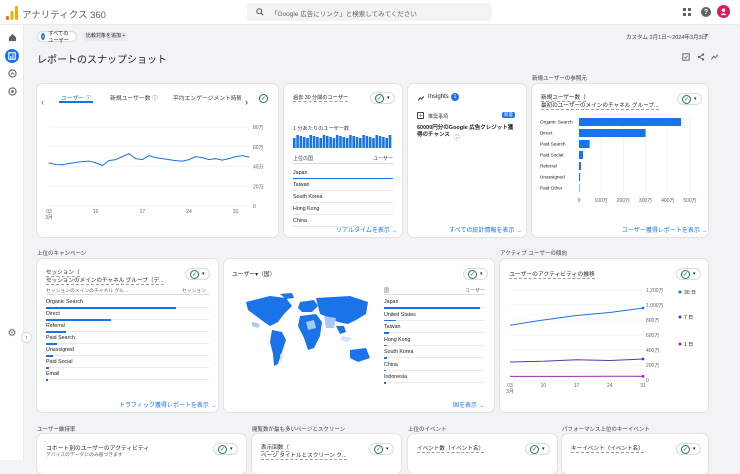  Describe the element at coordinates (141, 454) in the screenshot. I see `retention-card: コホート別のユーザーのアクティビティ デバイスのデータにのみ基づきます ✓▾` at that location.